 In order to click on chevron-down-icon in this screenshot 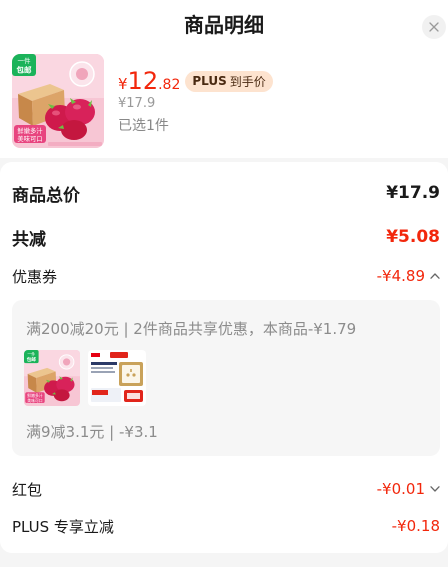, I will do `click(435, 489)`.